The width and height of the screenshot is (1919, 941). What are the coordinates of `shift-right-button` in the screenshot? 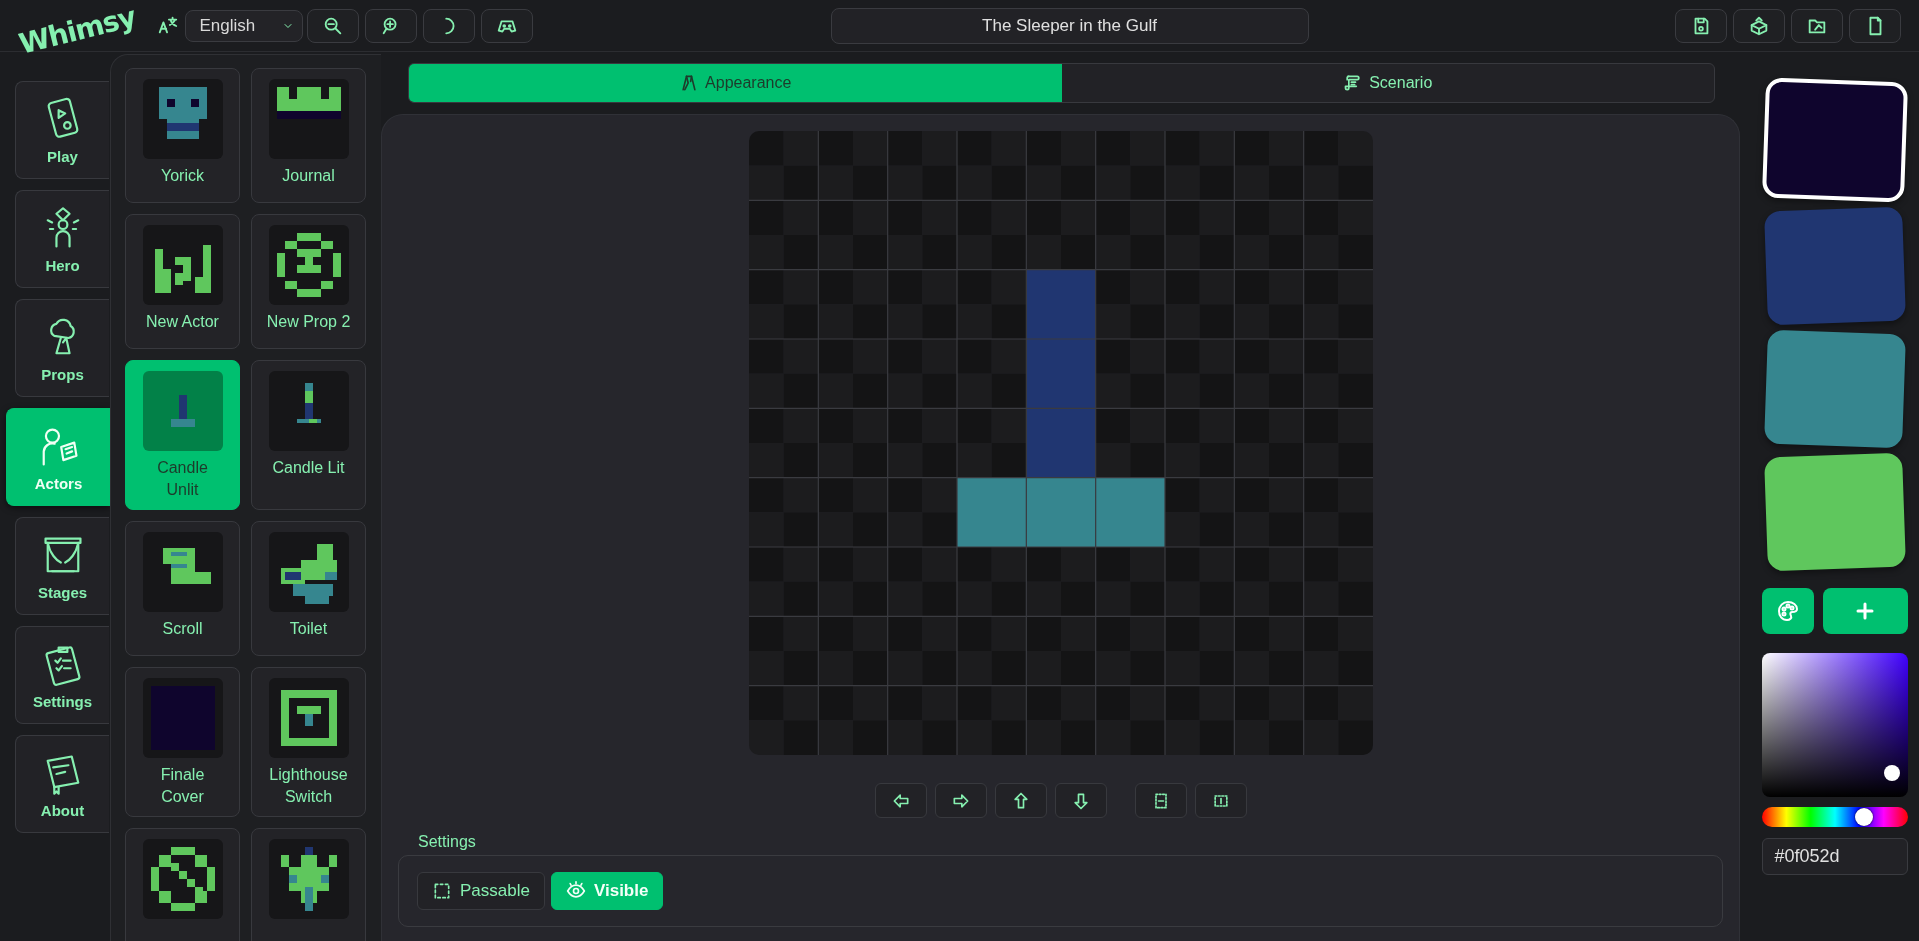 It's located at (960, 800).